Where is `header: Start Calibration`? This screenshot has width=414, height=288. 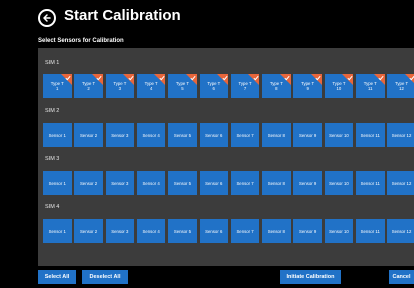
header: Start Calibration is located at coordinates (207, 18).